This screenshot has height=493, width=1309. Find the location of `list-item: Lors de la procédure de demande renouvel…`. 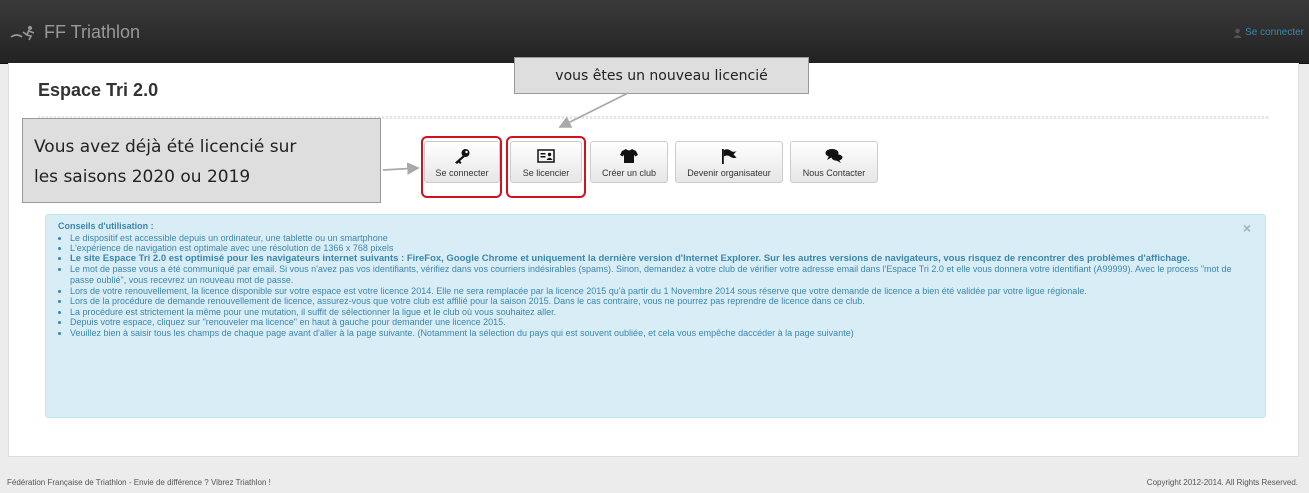

list-item: Lors de la procédure de demande renouvel… is located at coordinates (662, 301).